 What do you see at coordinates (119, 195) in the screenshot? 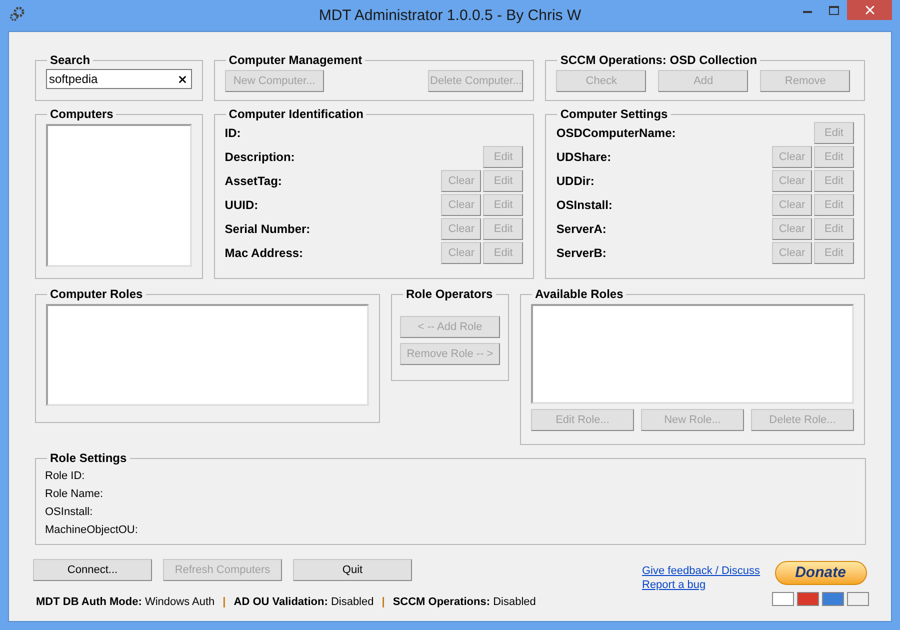
I see `computers-list` at bounding box center [119, 195].